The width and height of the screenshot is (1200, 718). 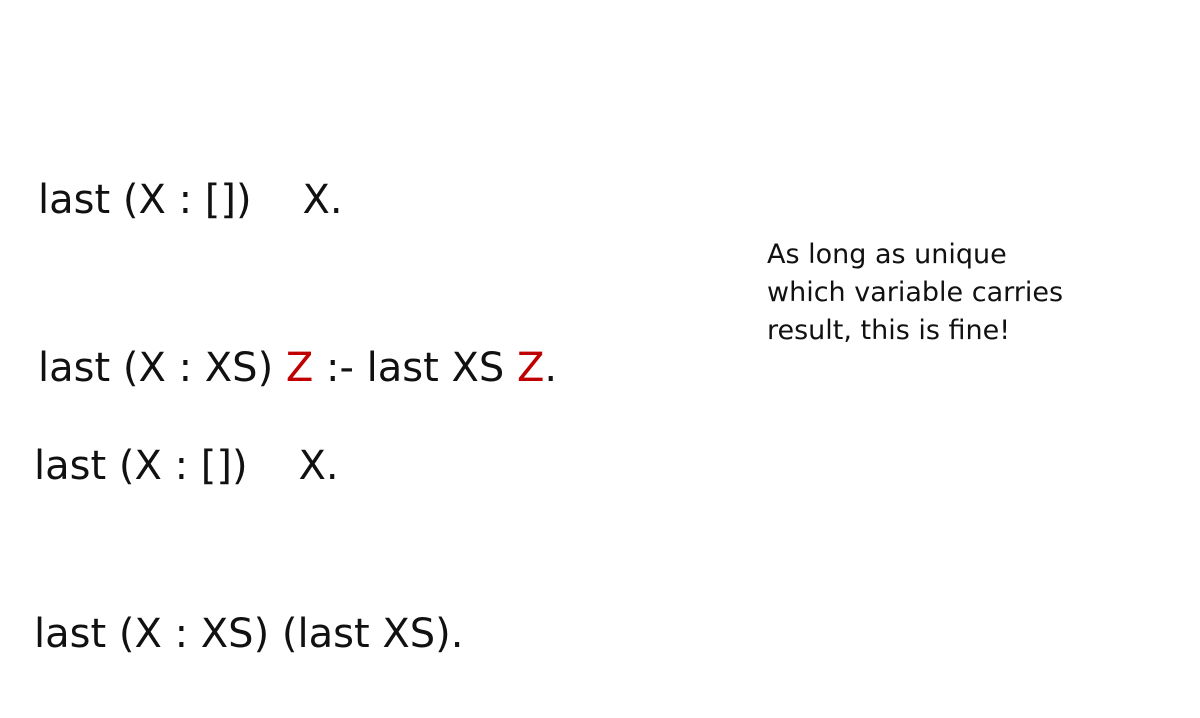 What do you see at coordinates (915, 292) in the screenshot?
I see `note-line: which variable carries` at bounding box center [915, 292].